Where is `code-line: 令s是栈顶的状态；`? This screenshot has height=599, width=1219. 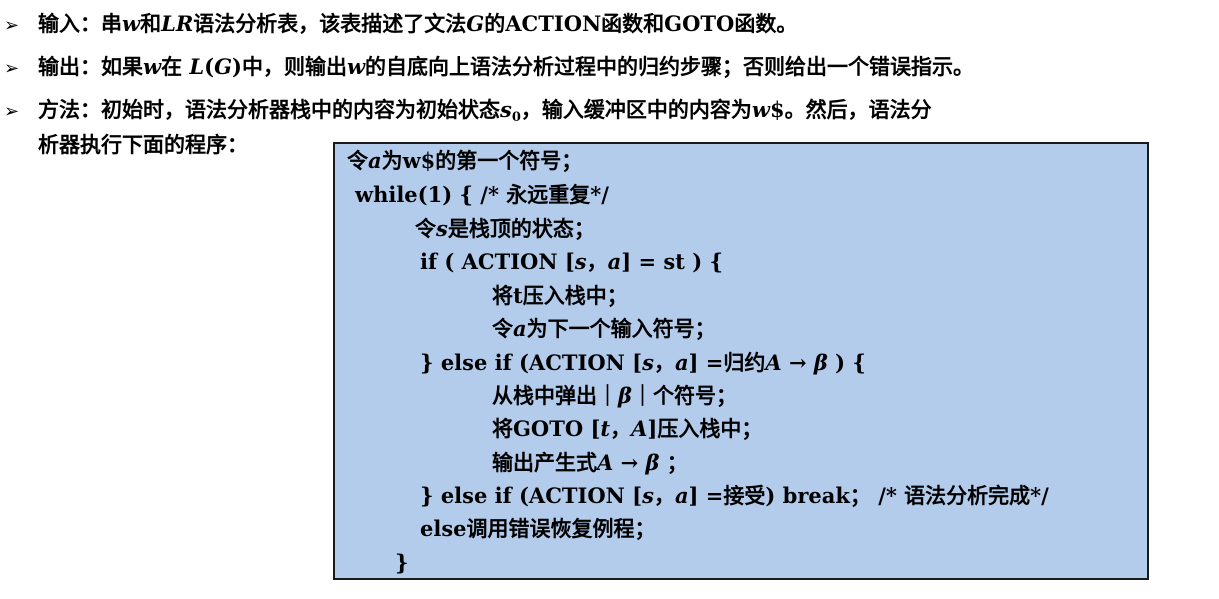 code-line: 令s是栈顶的状态； is located at coordinates (505, 228).